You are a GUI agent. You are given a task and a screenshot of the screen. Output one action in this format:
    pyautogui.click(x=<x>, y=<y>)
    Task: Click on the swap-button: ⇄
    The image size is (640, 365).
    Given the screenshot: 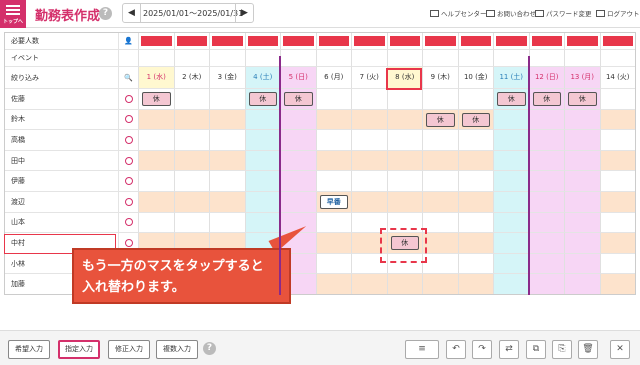 What is the action you would take?
    pyautogui.click(x=509, y=349)
    